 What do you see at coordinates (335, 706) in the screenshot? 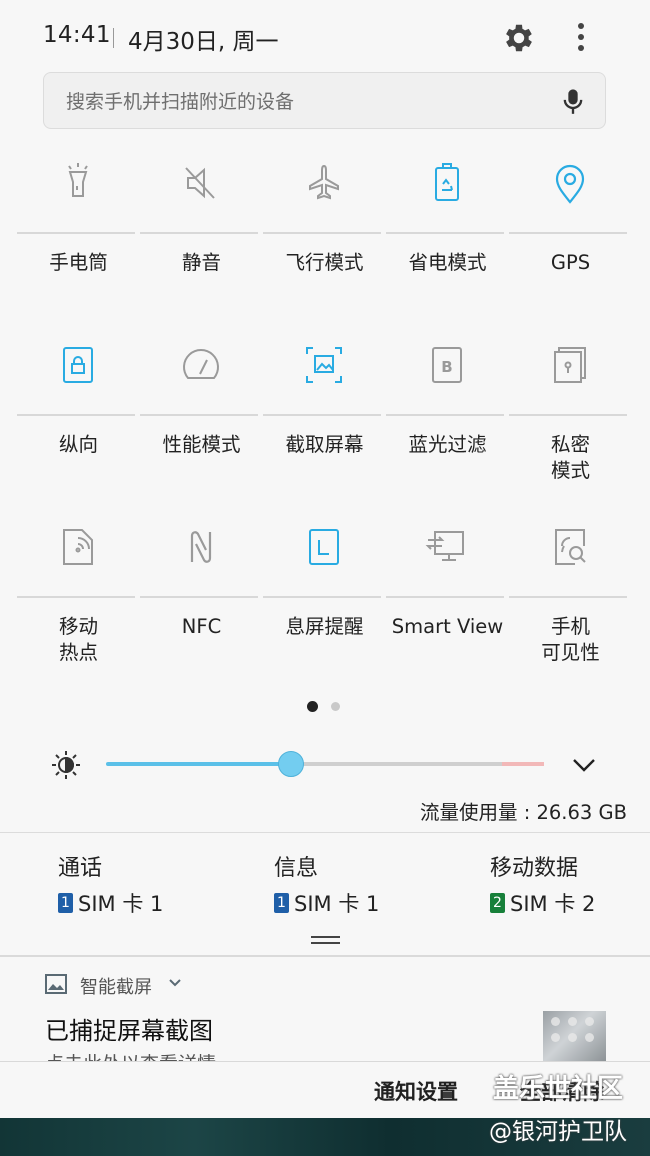
I see `page-indicator` at bounding box center [335, 706].